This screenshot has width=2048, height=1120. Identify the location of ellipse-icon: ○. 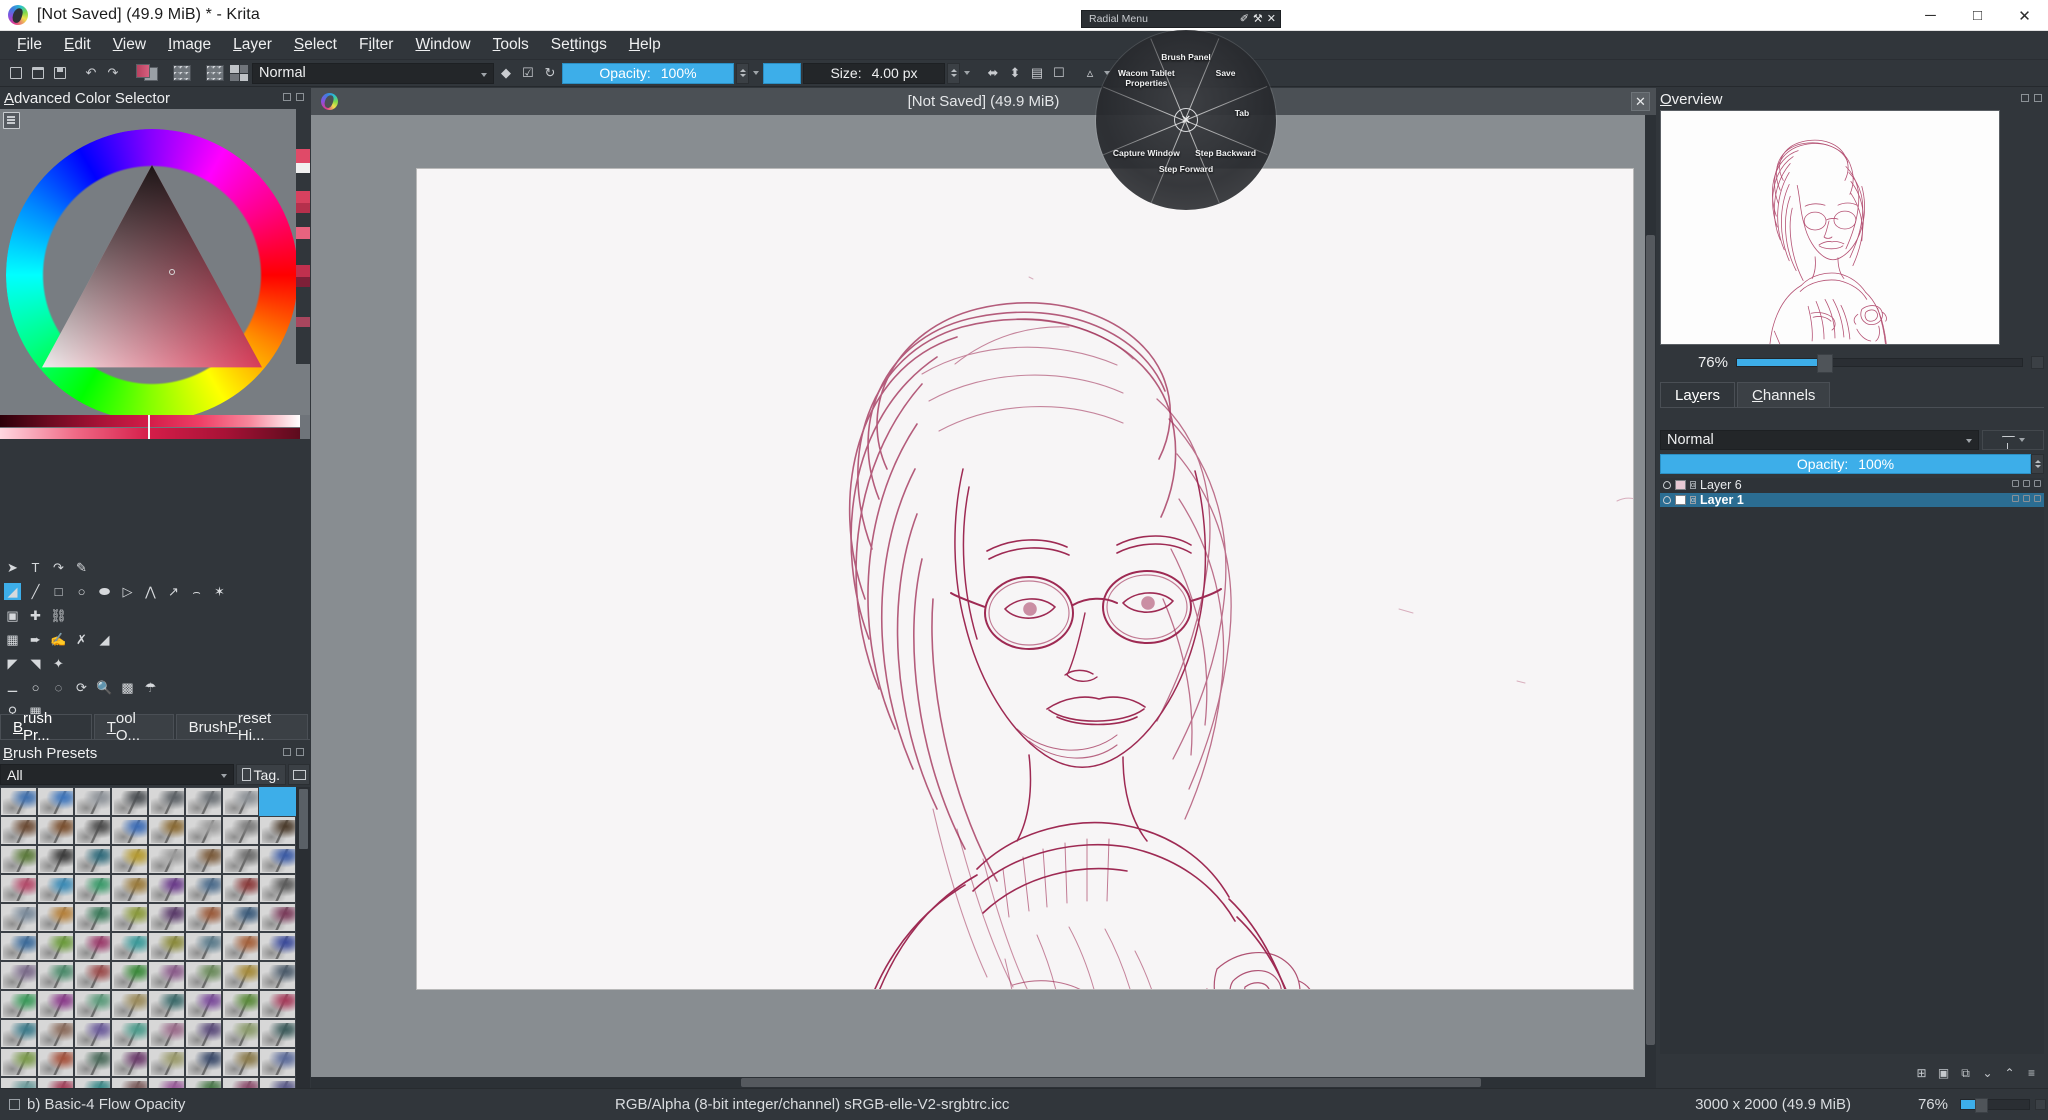
(81, 591).